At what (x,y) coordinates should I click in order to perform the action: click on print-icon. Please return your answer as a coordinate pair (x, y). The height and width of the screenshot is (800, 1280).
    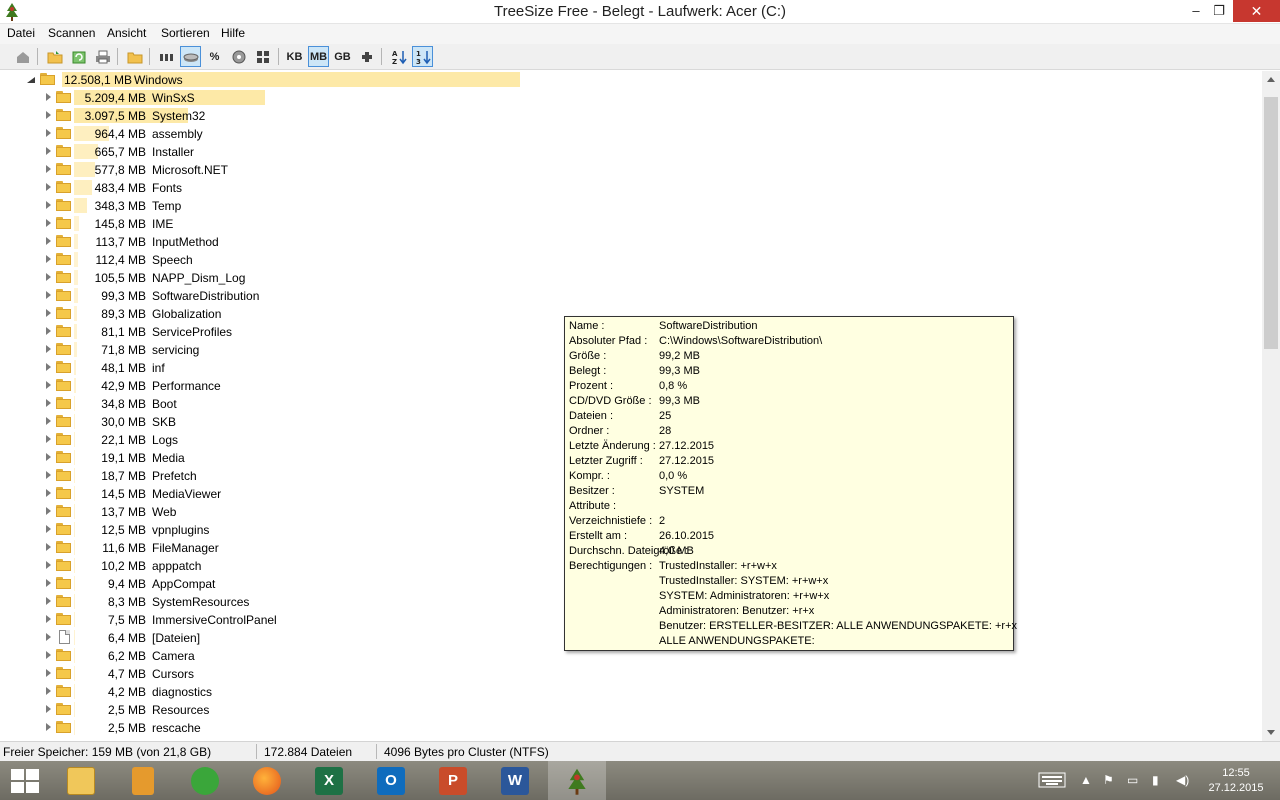
    Looking at the image, I should click on (102, 56).